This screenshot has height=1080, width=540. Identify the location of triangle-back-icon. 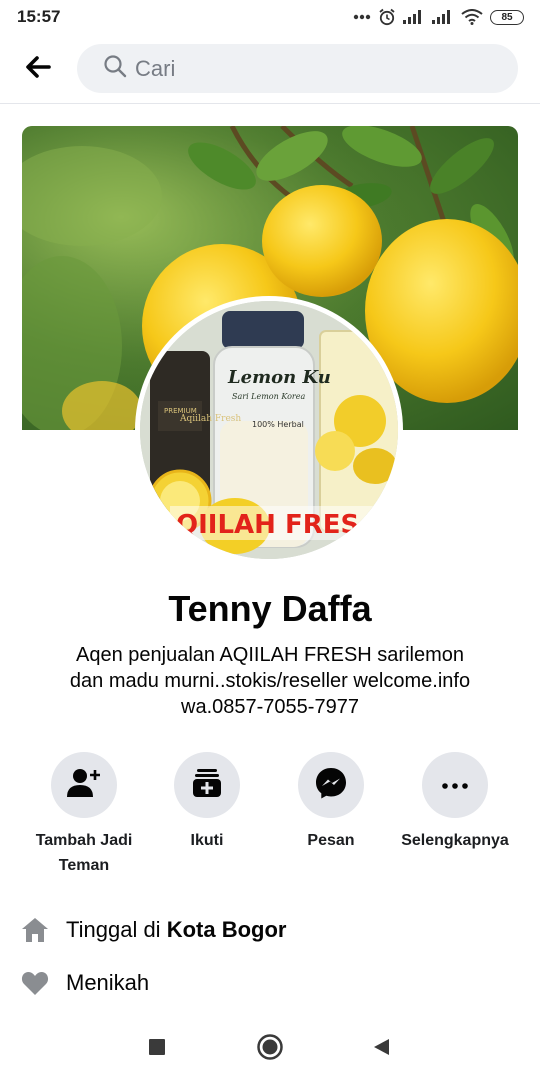
(381, 1049).